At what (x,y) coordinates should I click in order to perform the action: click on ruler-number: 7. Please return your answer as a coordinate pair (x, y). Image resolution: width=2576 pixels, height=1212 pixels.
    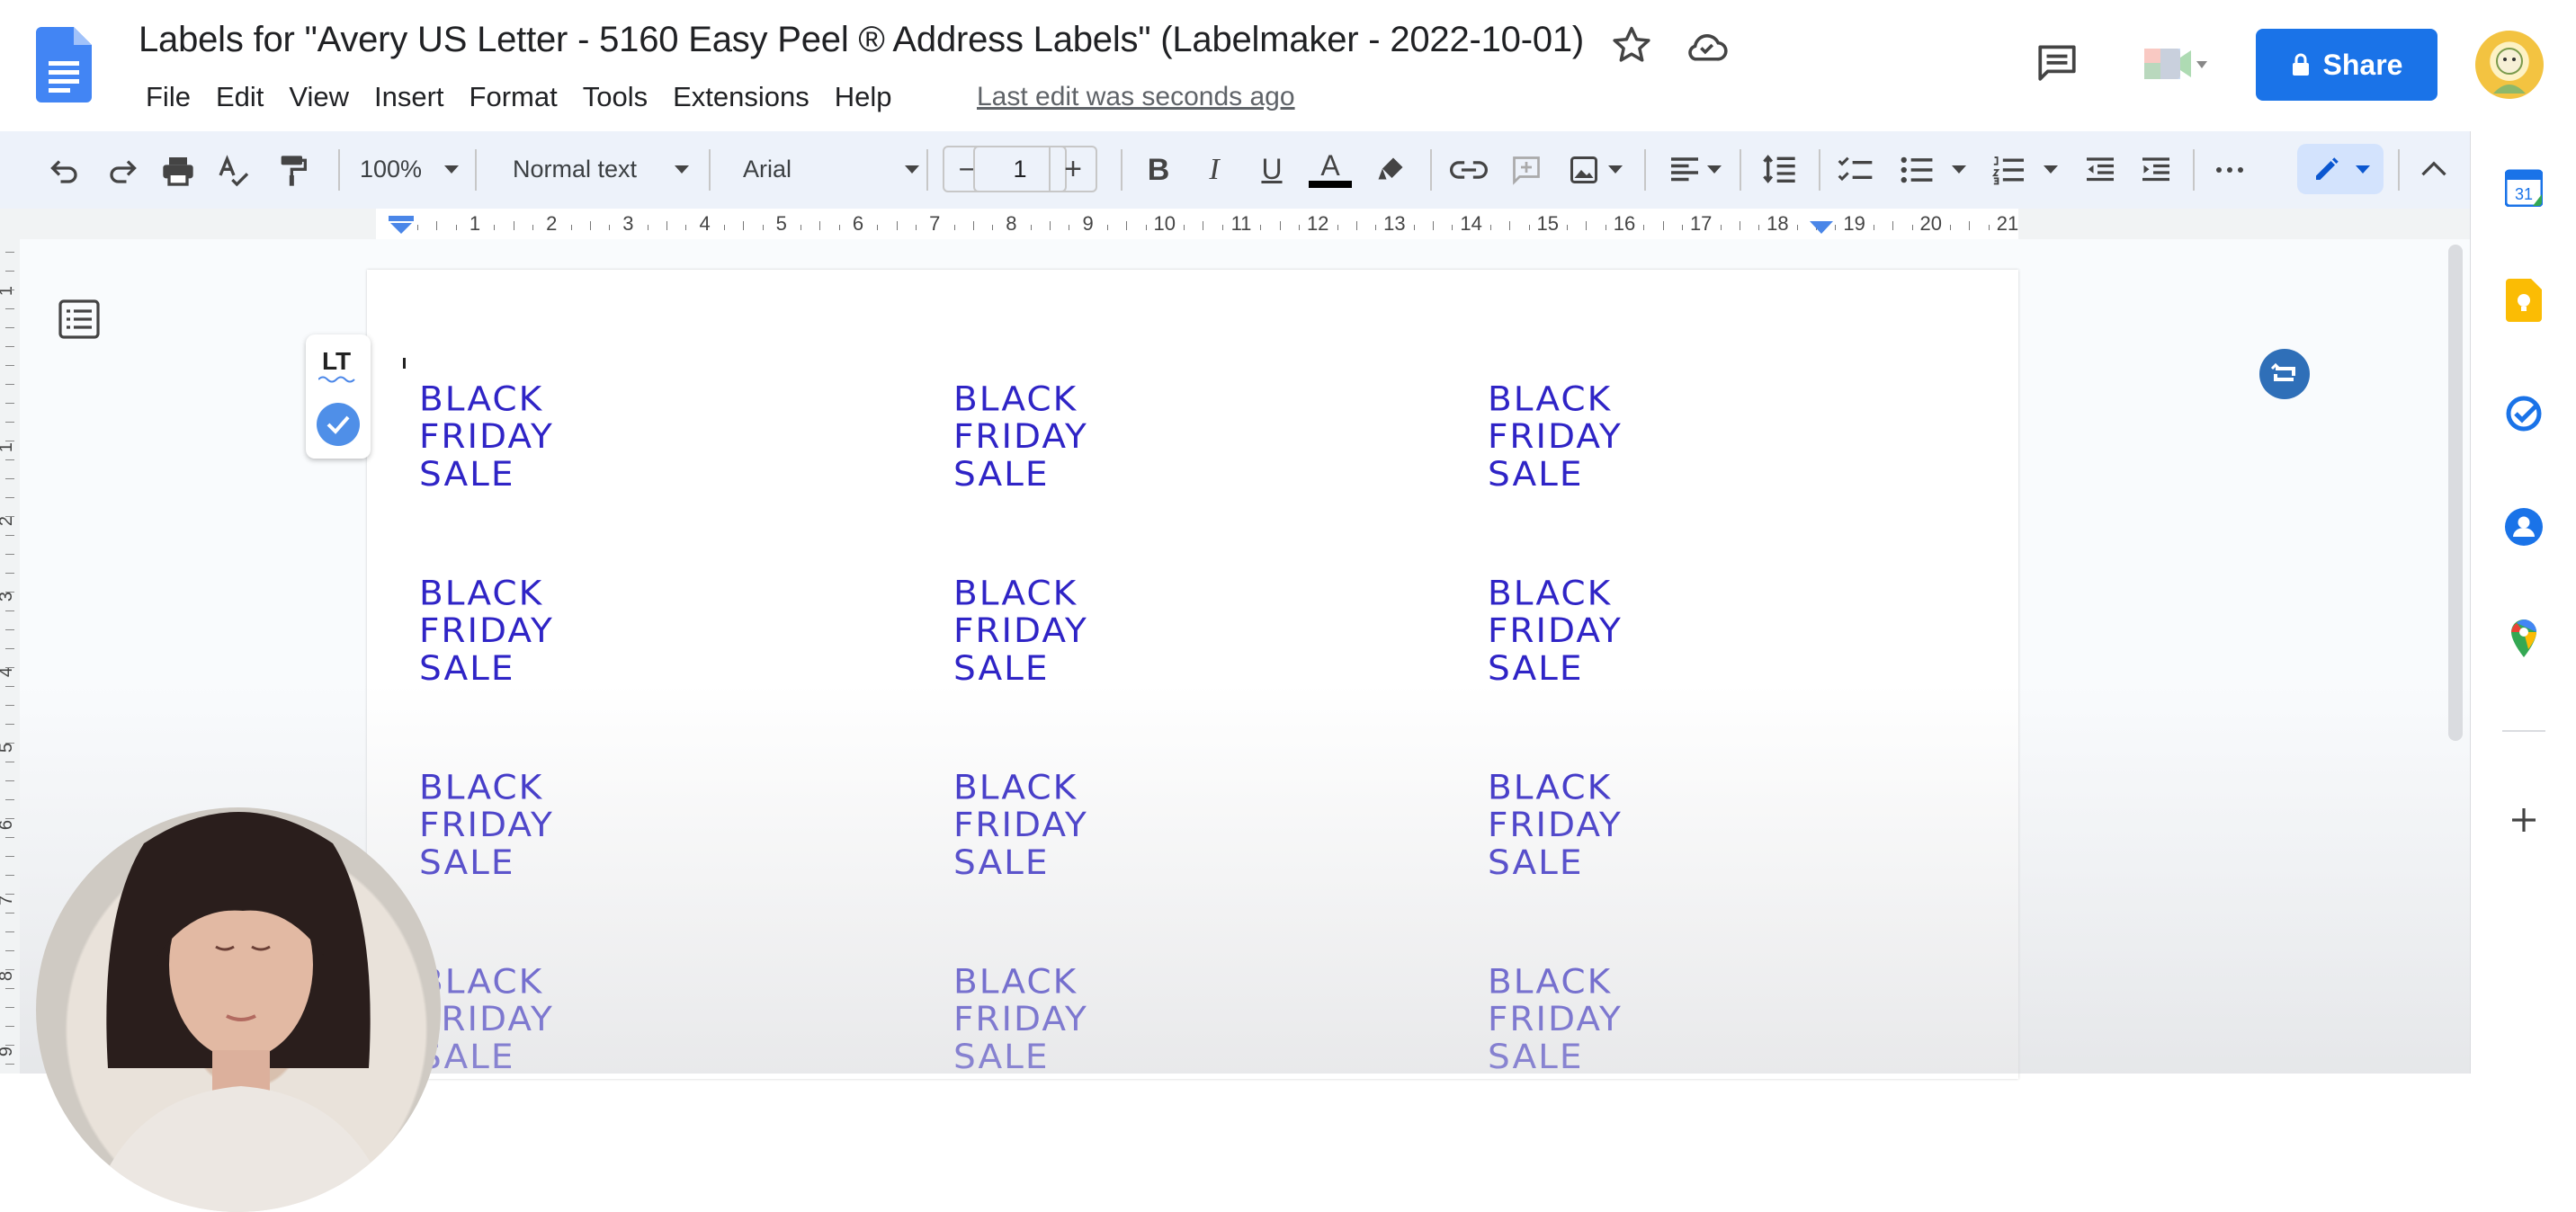
    Looking at the image, I should click on (935, 223).